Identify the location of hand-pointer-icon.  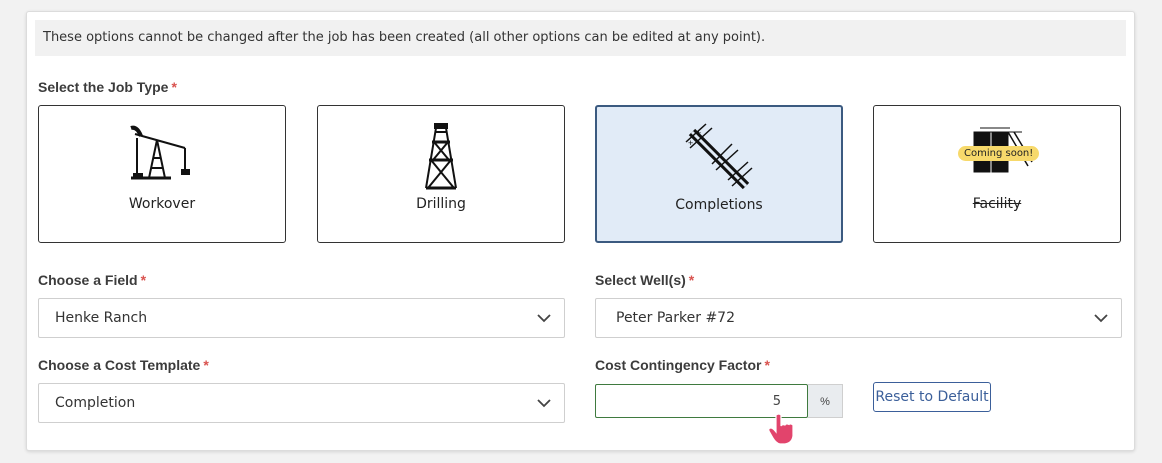
(781, 429).